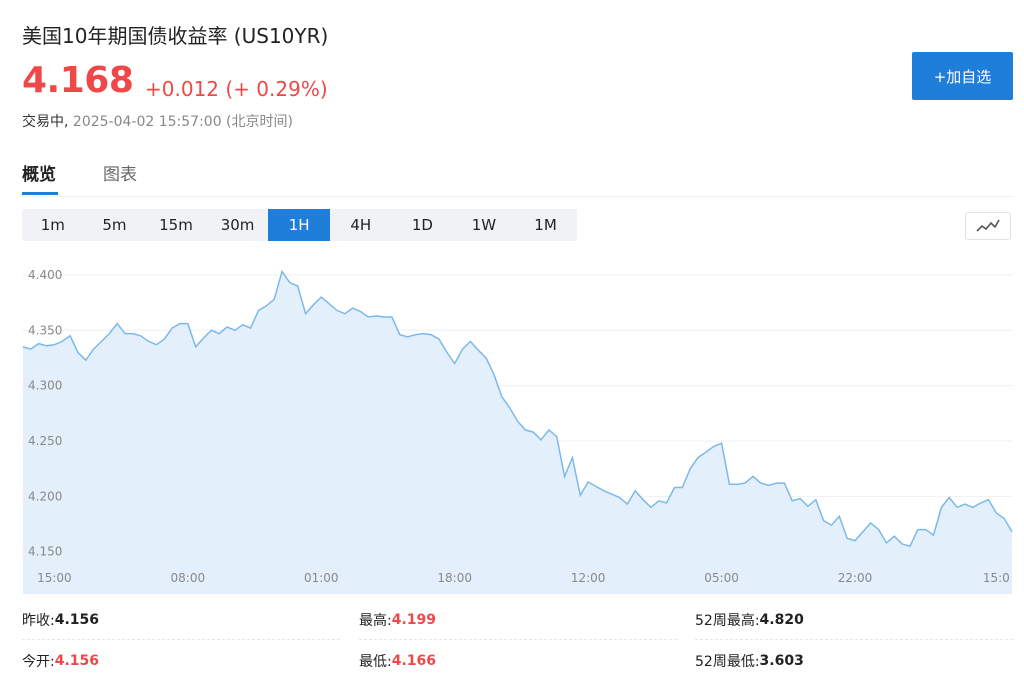  Describe the element at coordinates (454, 578) in the screenshot. I see `x-tick-label: 18:00` at that location.